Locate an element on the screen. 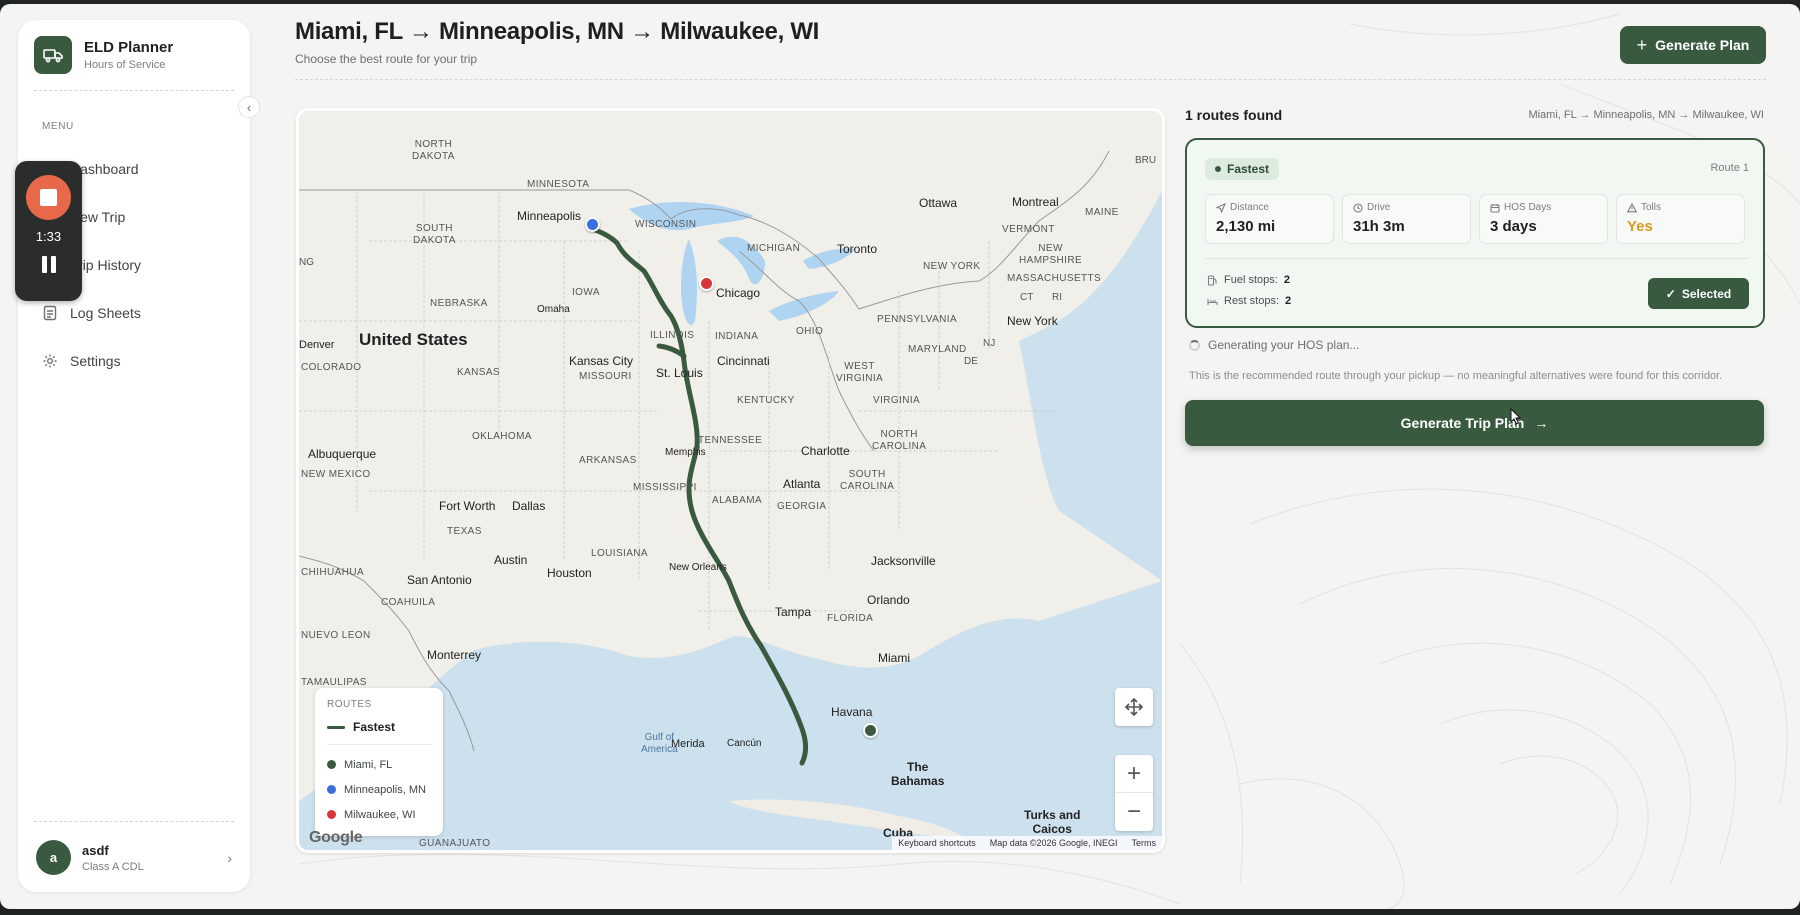 This screenshot has height=915, width=1800. country-label: United States is located at coordinates (413, 339).